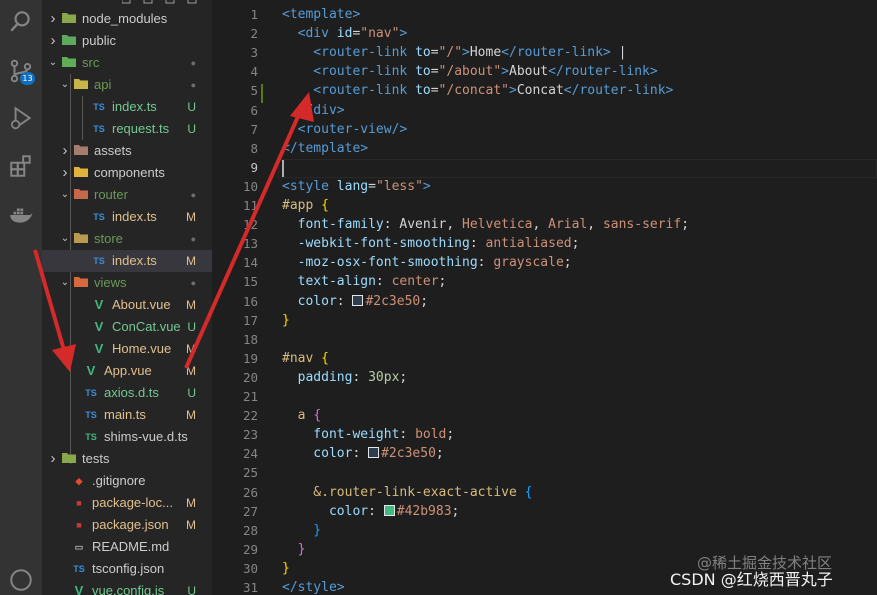 The image size is (877, 595). Describe the element at coordinates (127, 85) in the screenshot. I see `explorer-item: ⌄ api ●` at that location.